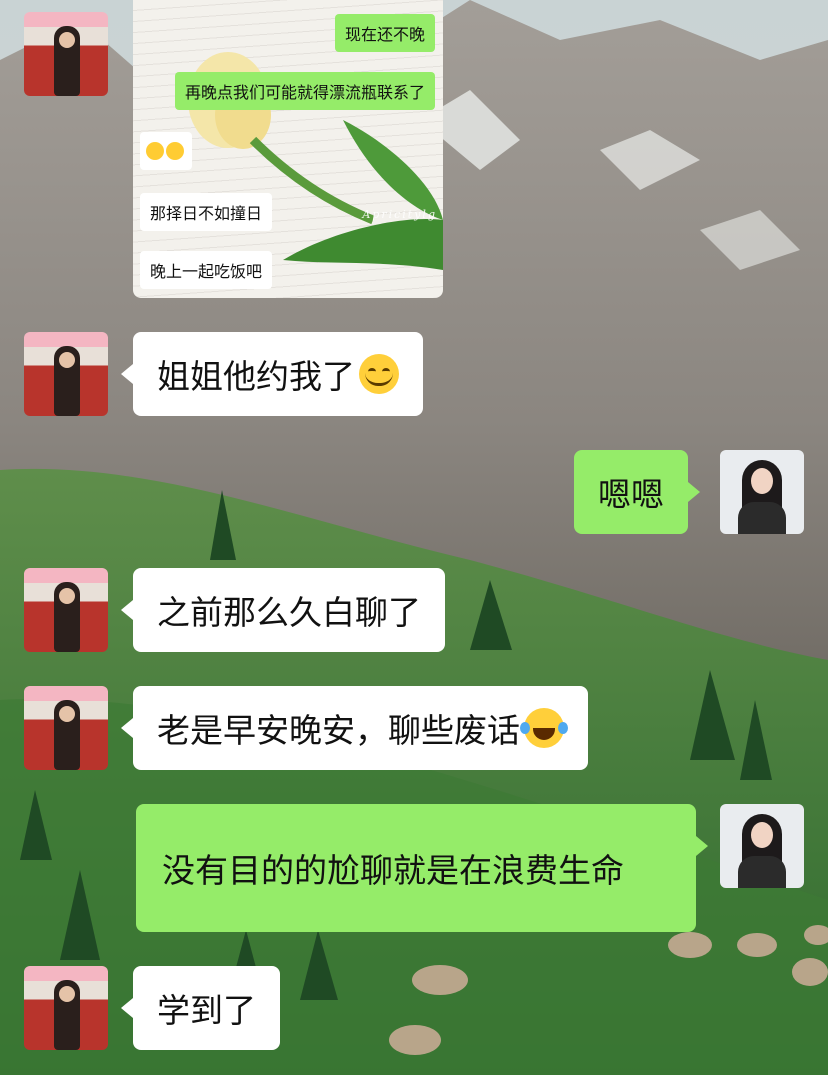  I want to click on embedded-message-bubble: 再晚点我们可能就得漂流瓶联系了, so click(304, 91).